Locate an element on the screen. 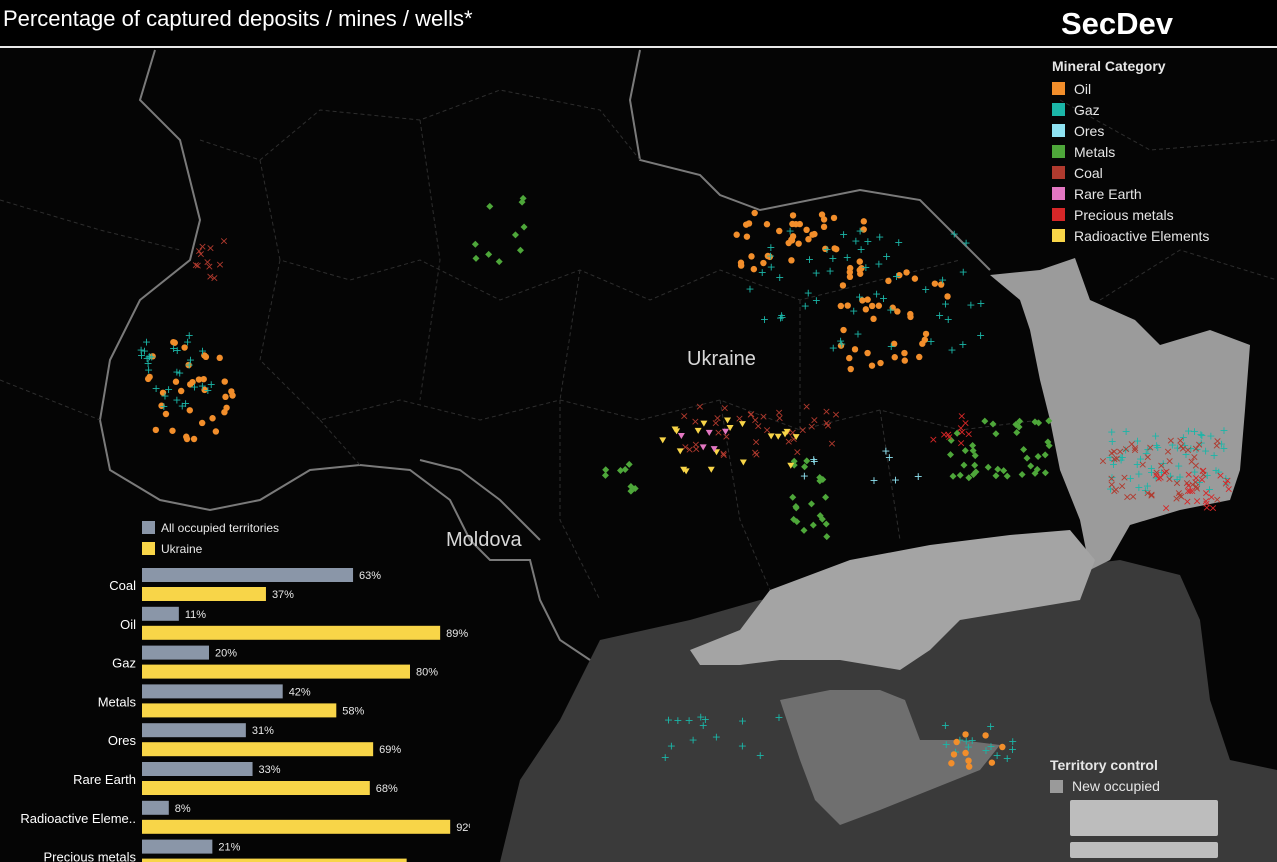  legend-label: Metals is located at coordinates (1095, 151).